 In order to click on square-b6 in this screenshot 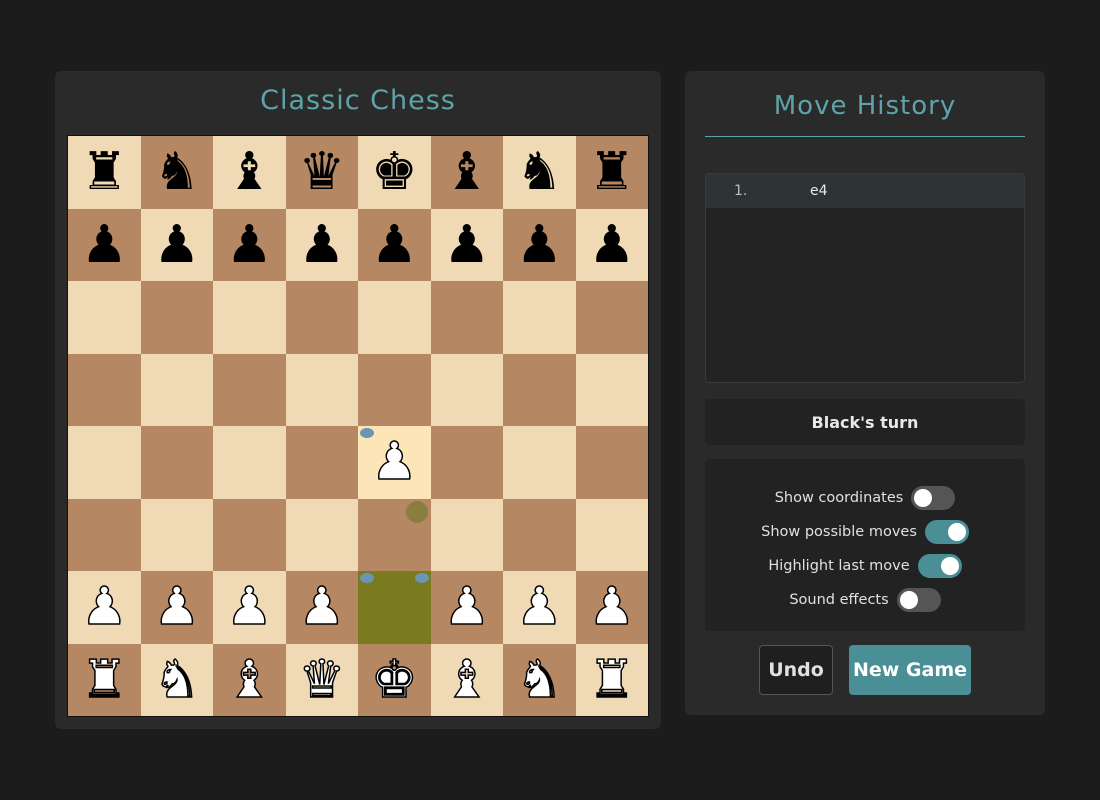, I will do `click(176, 317)`.